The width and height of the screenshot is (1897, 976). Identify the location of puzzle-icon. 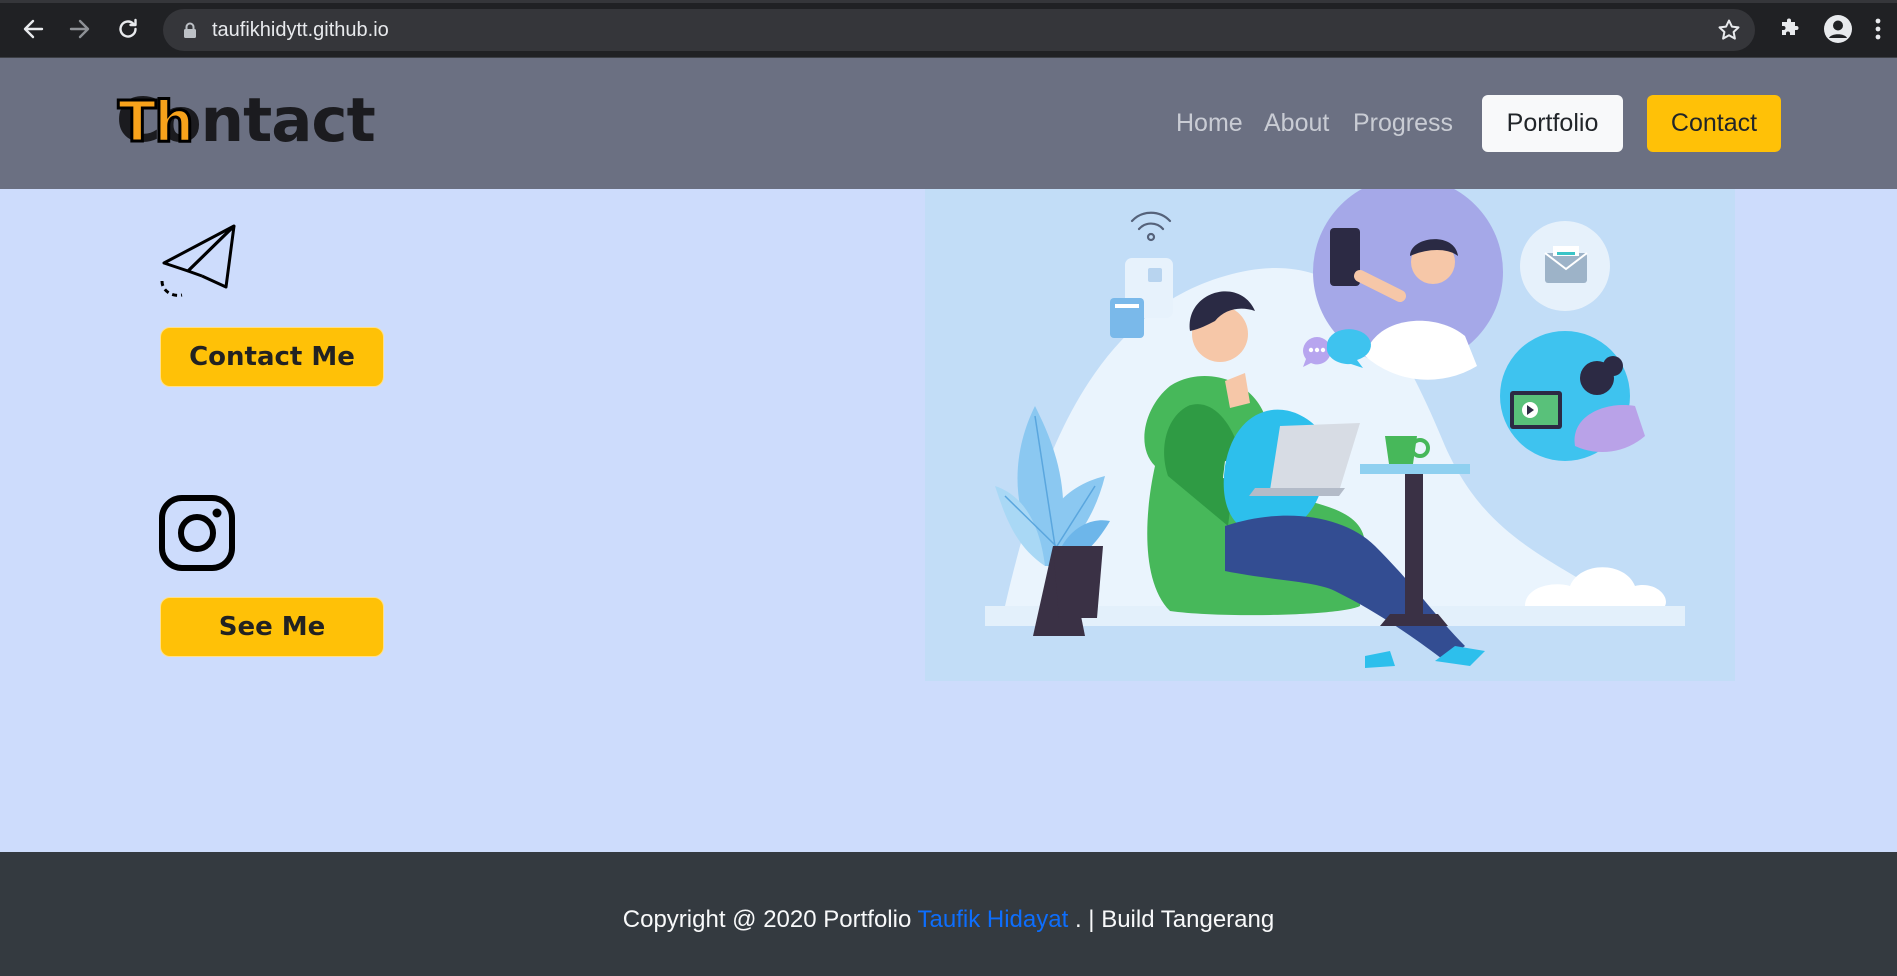
(1790, 26).